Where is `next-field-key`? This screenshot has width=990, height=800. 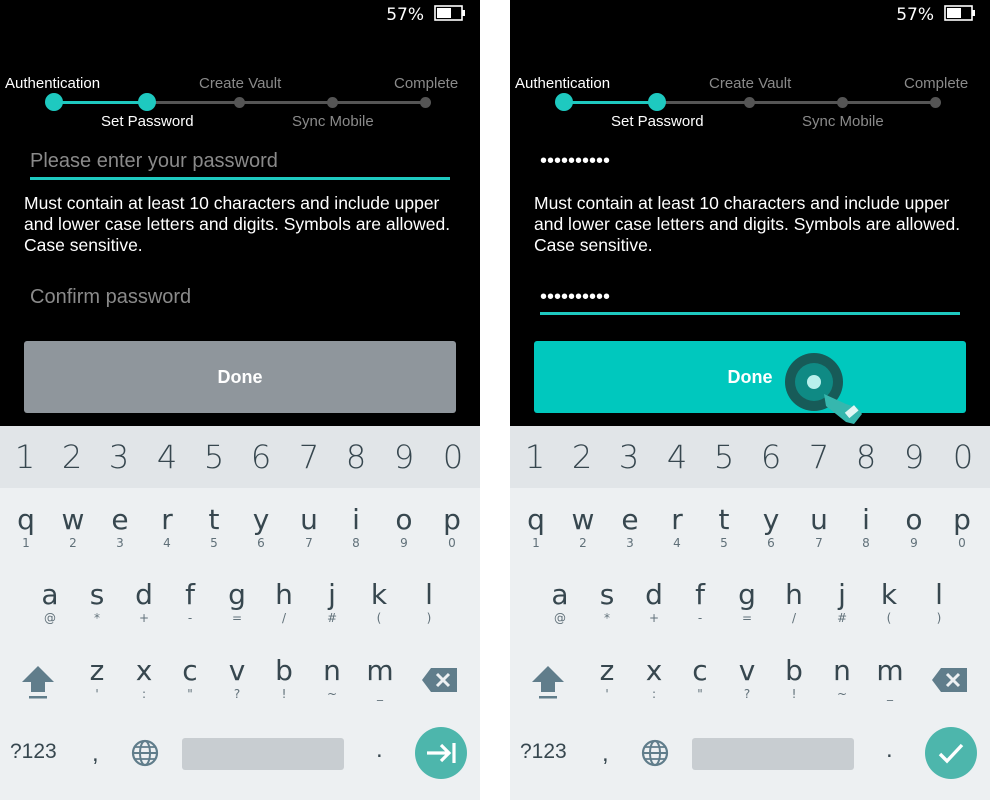
next-field-key is located at coordinates (441, 753).